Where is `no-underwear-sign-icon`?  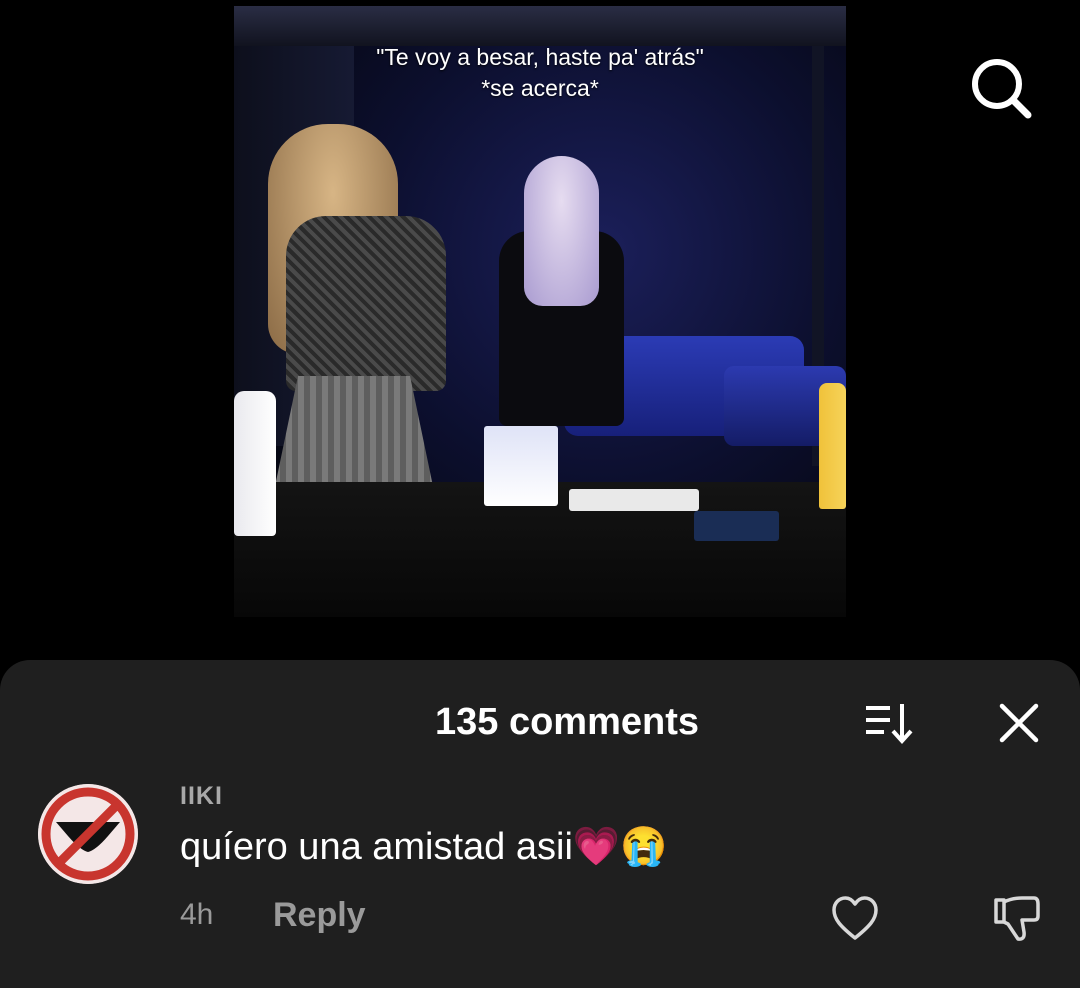
no-underwear-sign-icon is located at coordinates (88, 834).